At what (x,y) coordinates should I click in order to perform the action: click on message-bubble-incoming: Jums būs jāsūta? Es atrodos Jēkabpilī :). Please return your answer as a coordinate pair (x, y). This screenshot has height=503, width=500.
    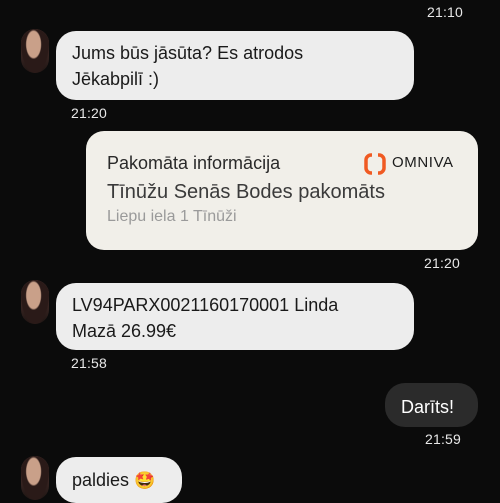
    Looking at the image, I should click on (235, 65).